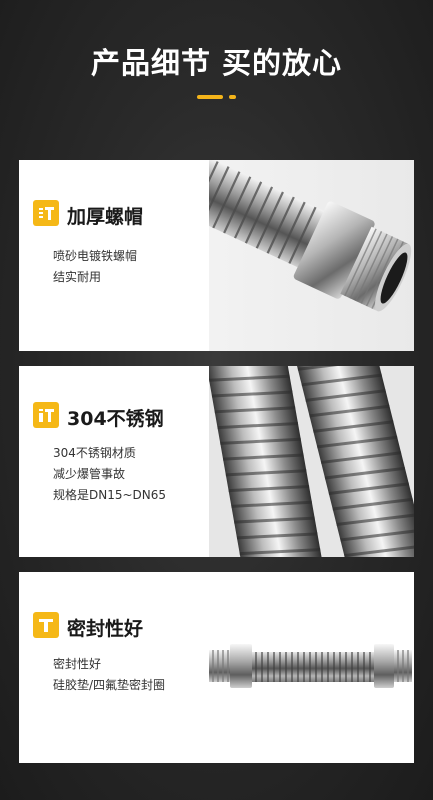 This screenshot has width=433, height=800. I want to click on feature-description: 密封性好 硅胶垫/四氟垫密封圈, so click(109, 675).